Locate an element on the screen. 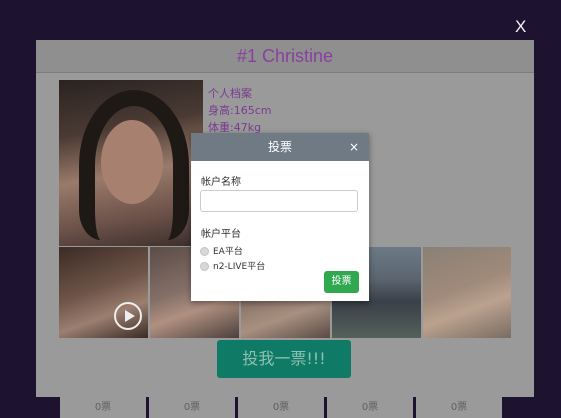 This screenshot has height=418, width=561. account-platform-label: 帐户平台 is located at coordinates (221, 234).